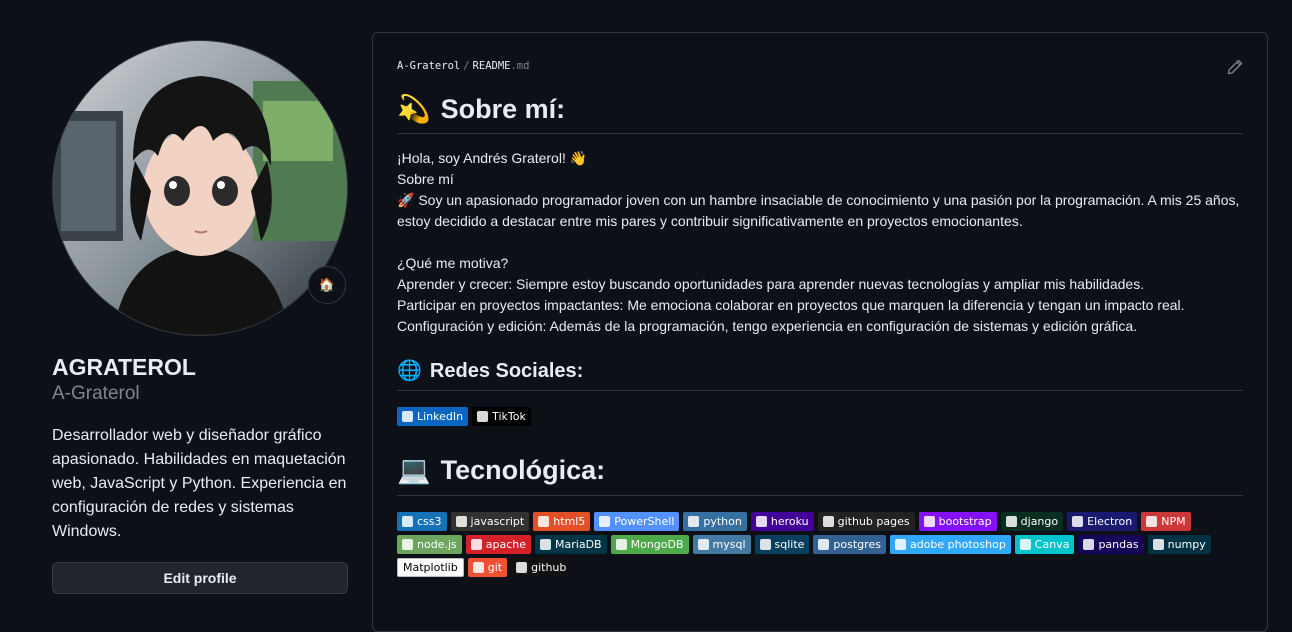 This screenshot has height=632, width=1292. I want to click on badge-django: django, so click(1032, 521).